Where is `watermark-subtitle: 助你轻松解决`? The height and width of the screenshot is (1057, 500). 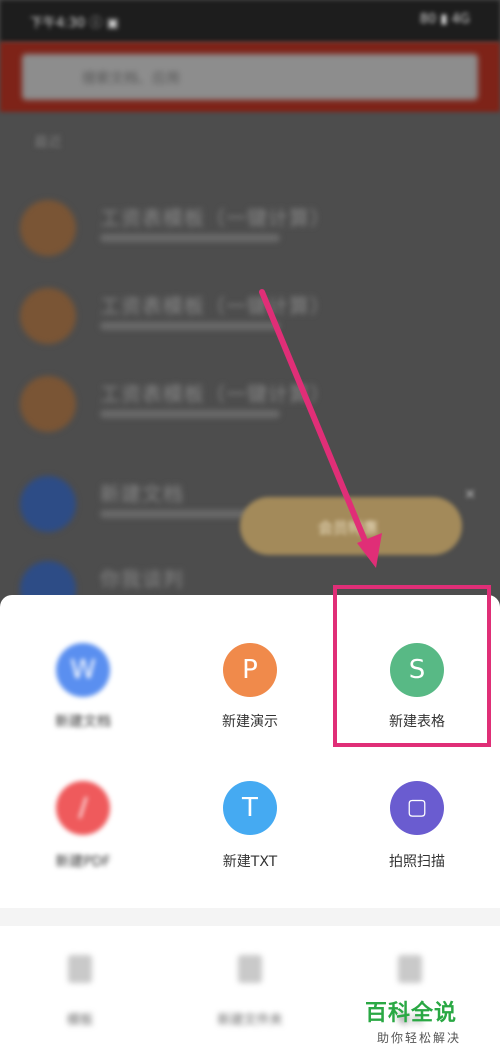 watermark-subtitle: 助你轻松解决 is located at coordinates (419, 1038).